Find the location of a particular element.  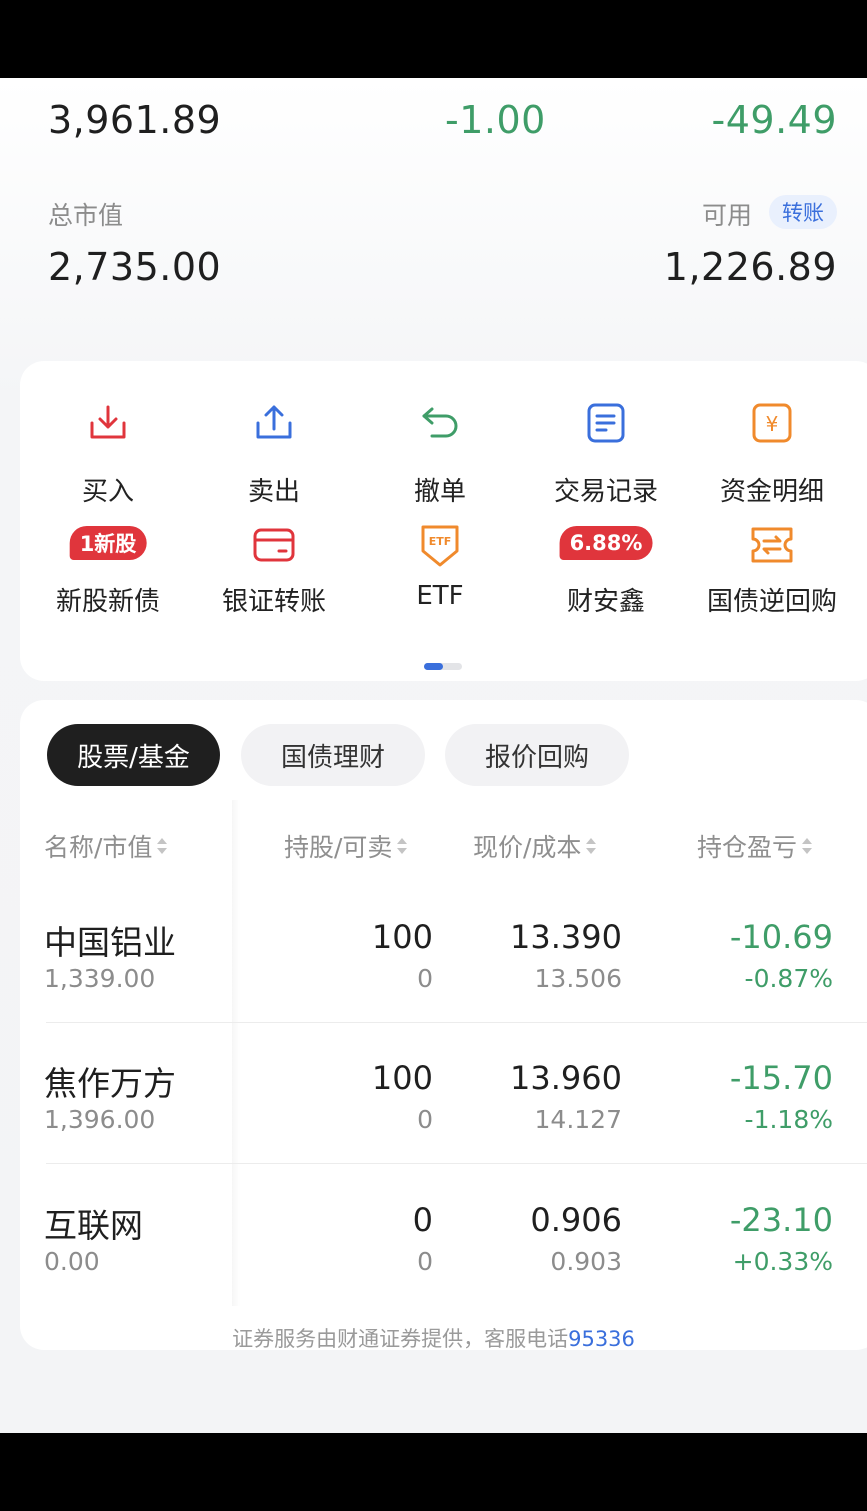

current-price: 0.906 is located at coordinates (576, 1220).